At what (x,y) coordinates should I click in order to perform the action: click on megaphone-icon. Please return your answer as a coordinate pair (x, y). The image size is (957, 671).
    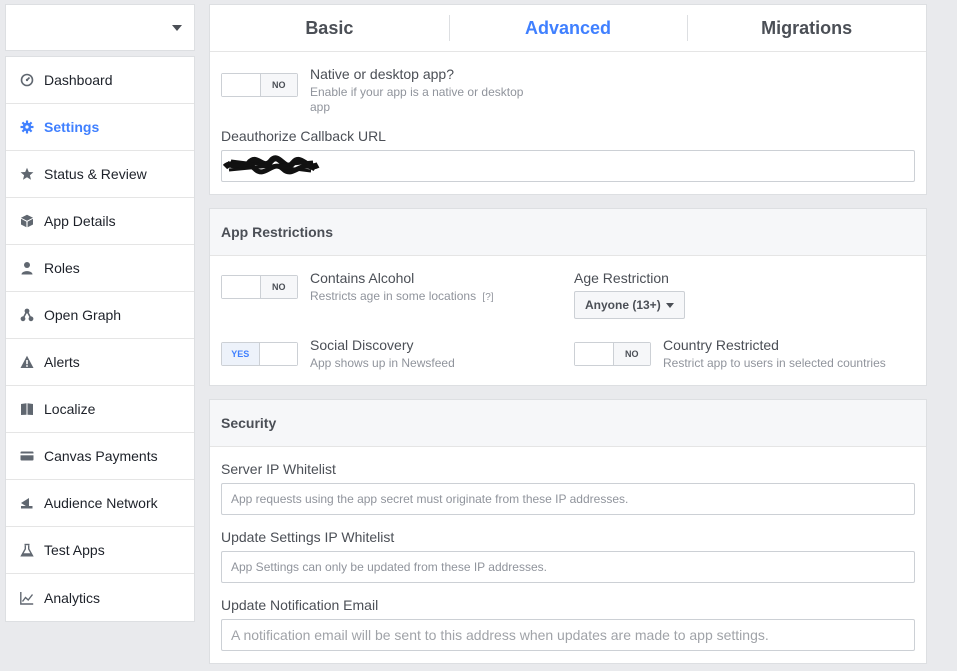
    Looking at the image, I should click on (27, 503).